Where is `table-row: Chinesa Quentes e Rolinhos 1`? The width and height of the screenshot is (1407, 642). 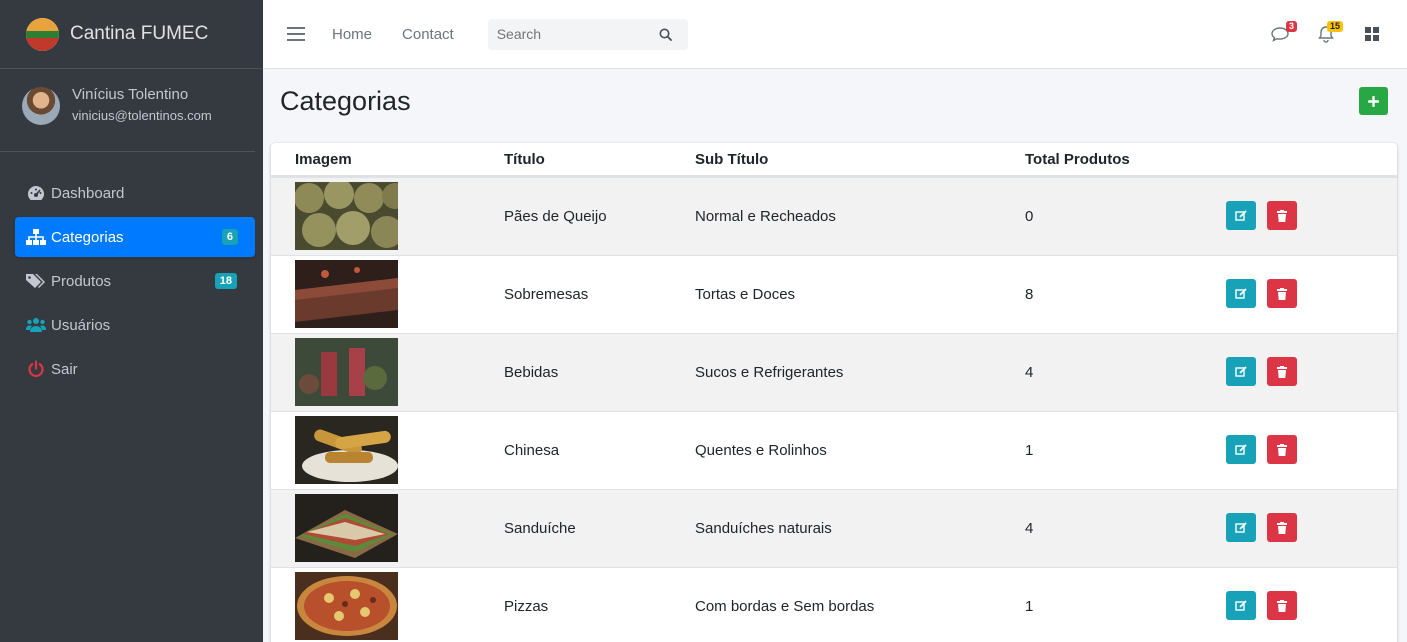 table-row: Chinesa Quentes e Rolinhos 1 is located at coordinates (834, 450).